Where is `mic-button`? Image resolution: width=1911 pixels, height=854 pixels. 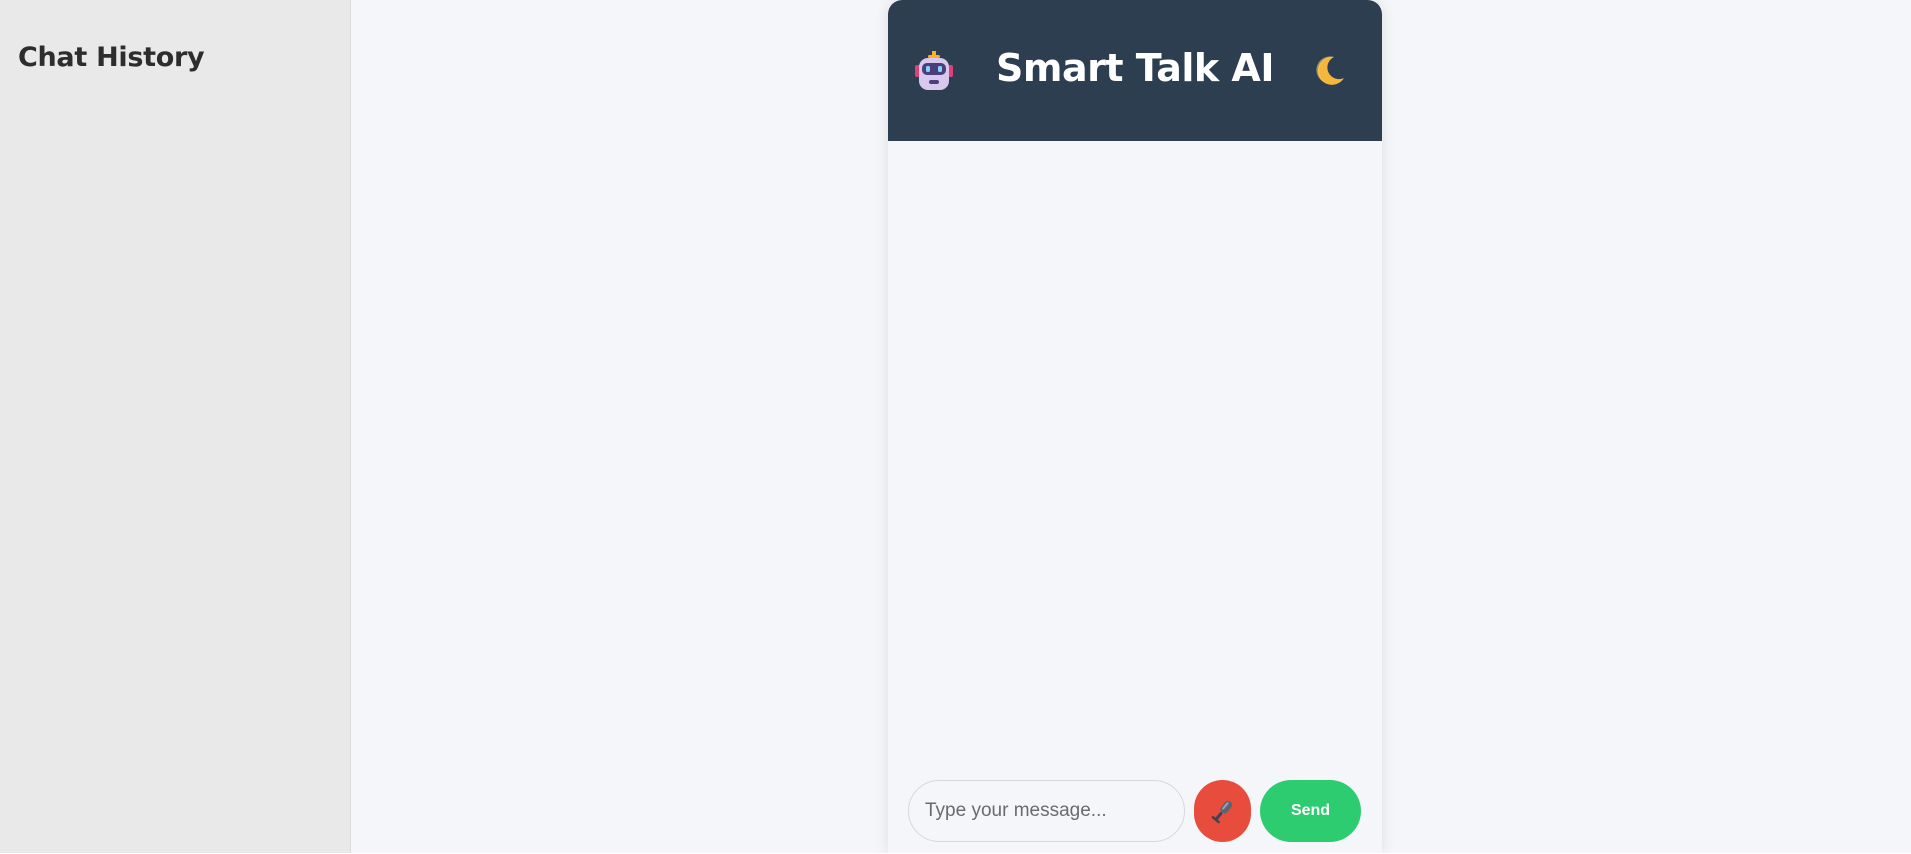
mic-button is located at coordinates (1222, 811).